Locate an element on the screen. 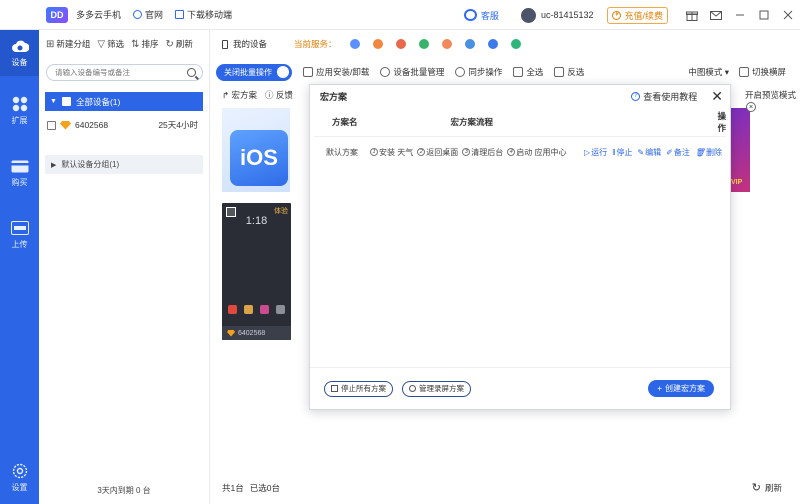  stop-button: ‖ 停止 is located at coordinates (622, 152).